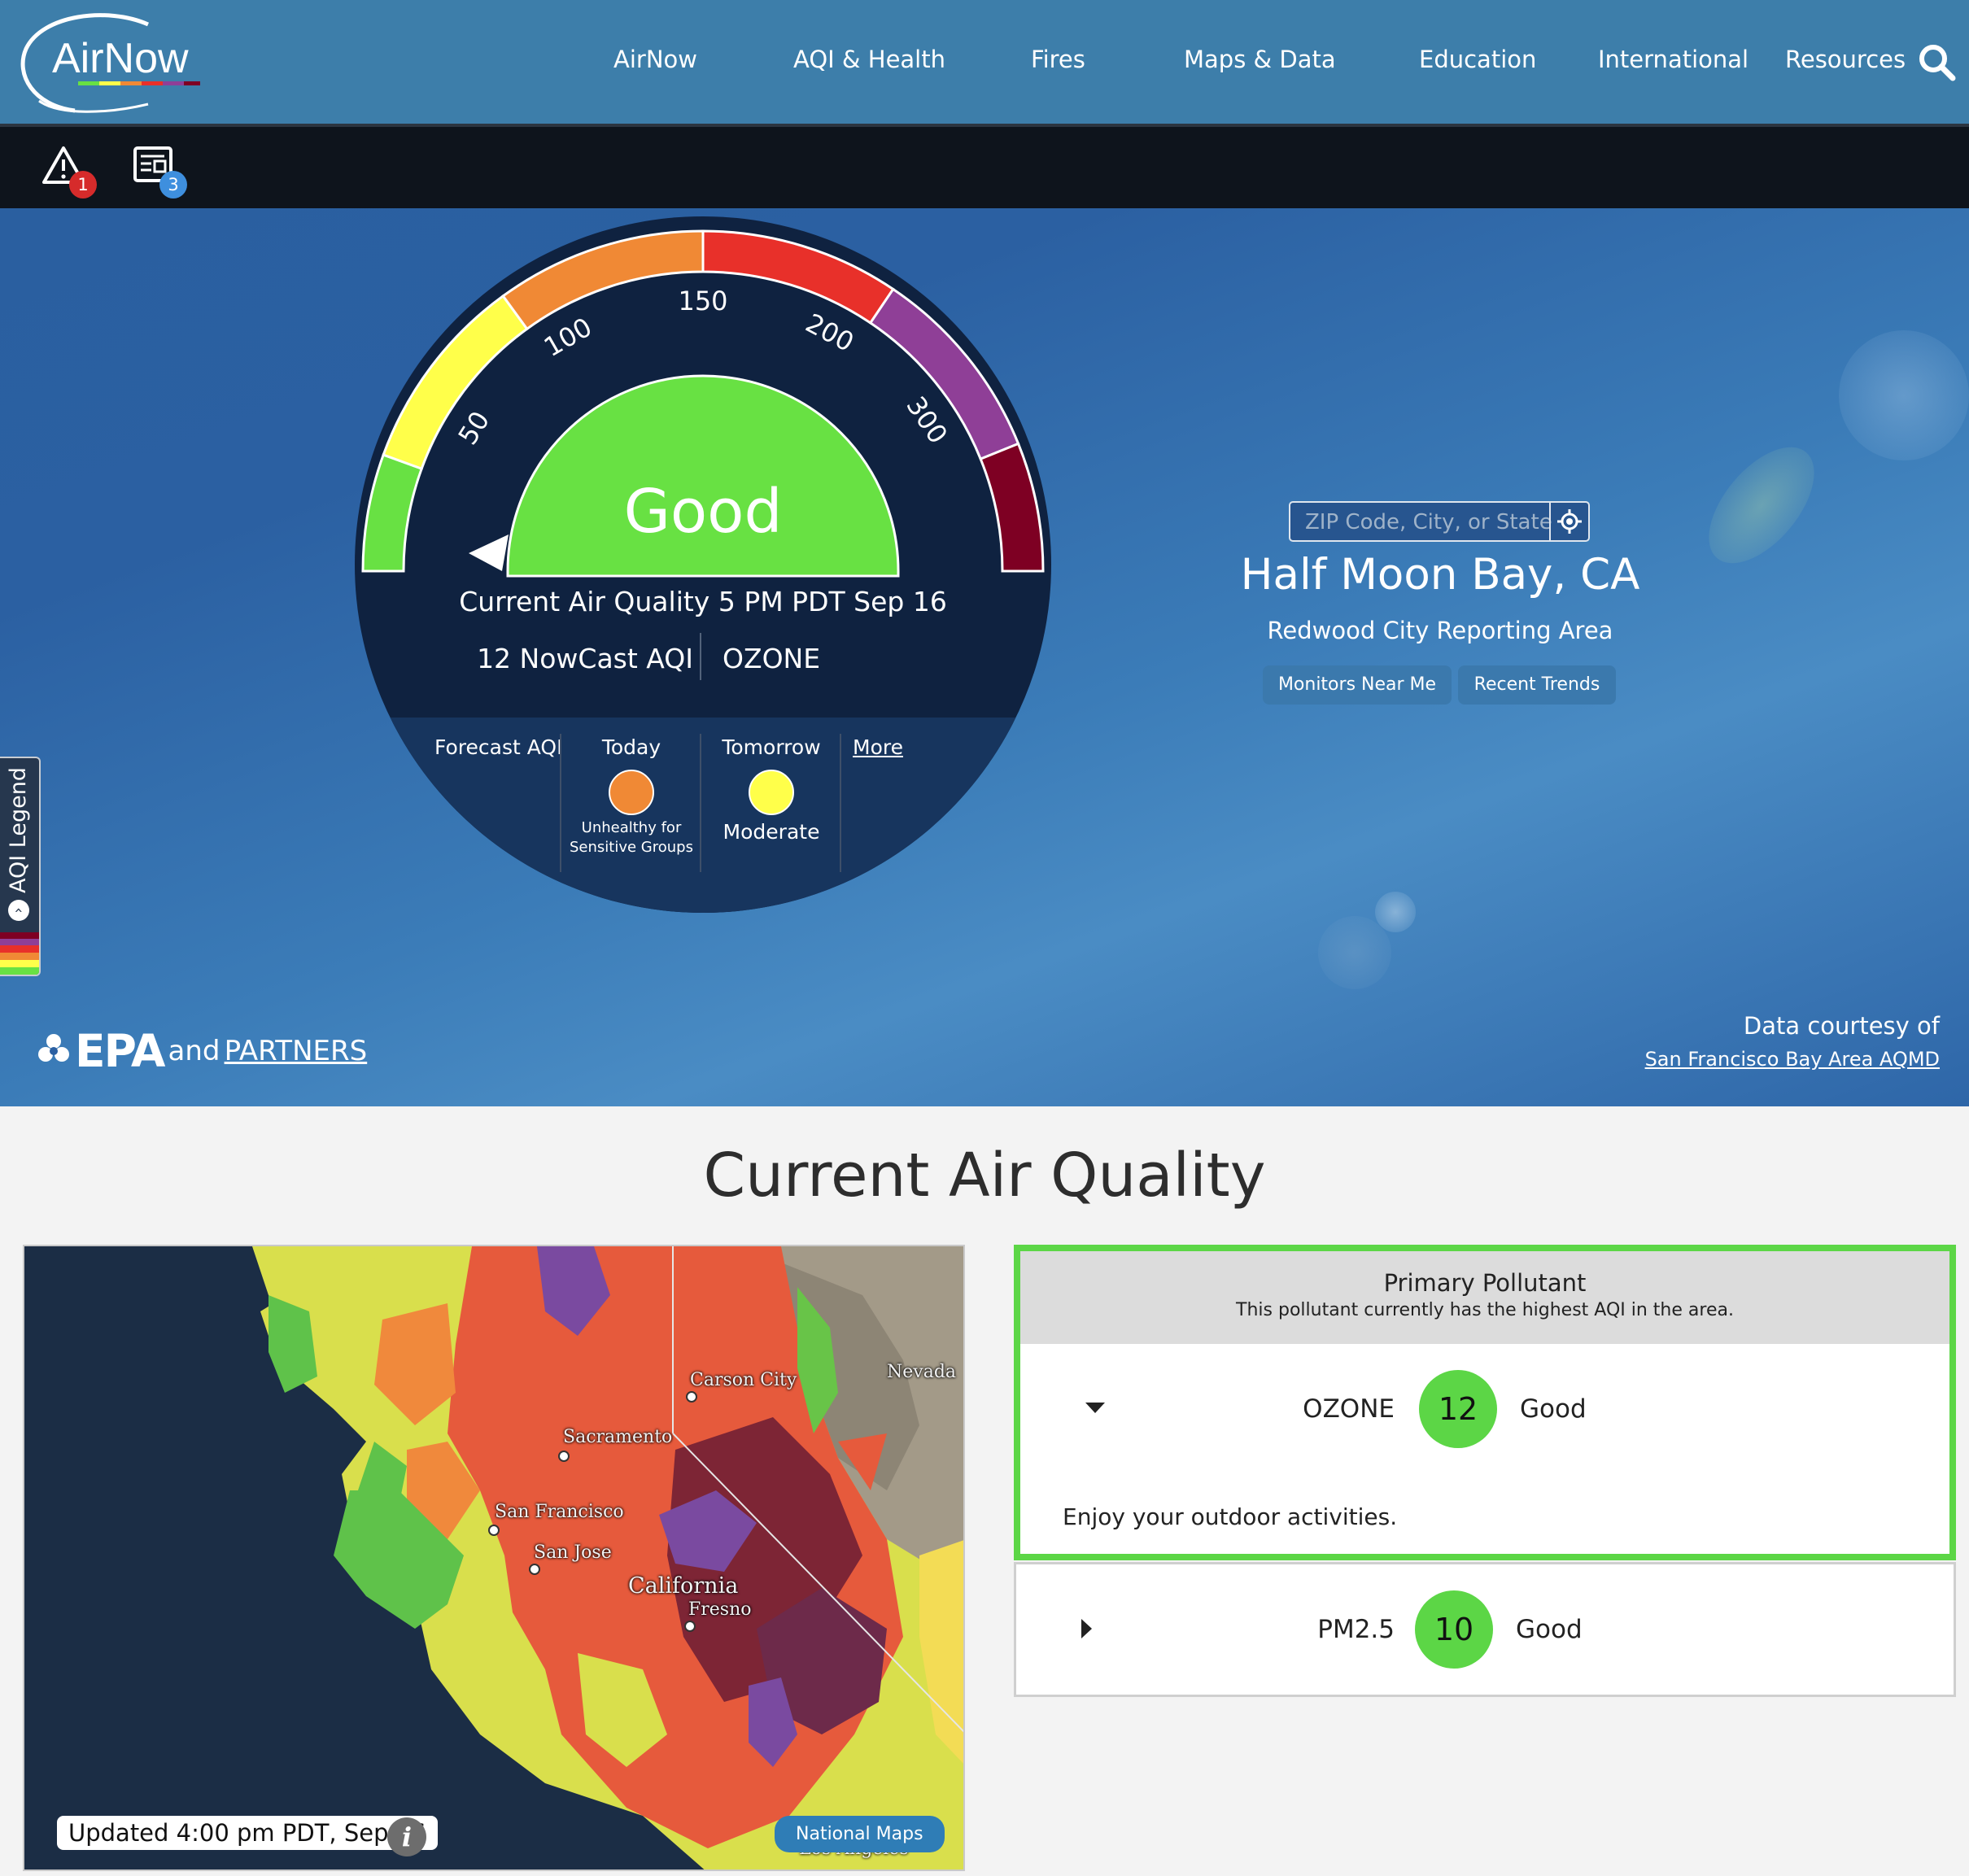  I want to click on forecast-today-label: Today, so click(631, 747).